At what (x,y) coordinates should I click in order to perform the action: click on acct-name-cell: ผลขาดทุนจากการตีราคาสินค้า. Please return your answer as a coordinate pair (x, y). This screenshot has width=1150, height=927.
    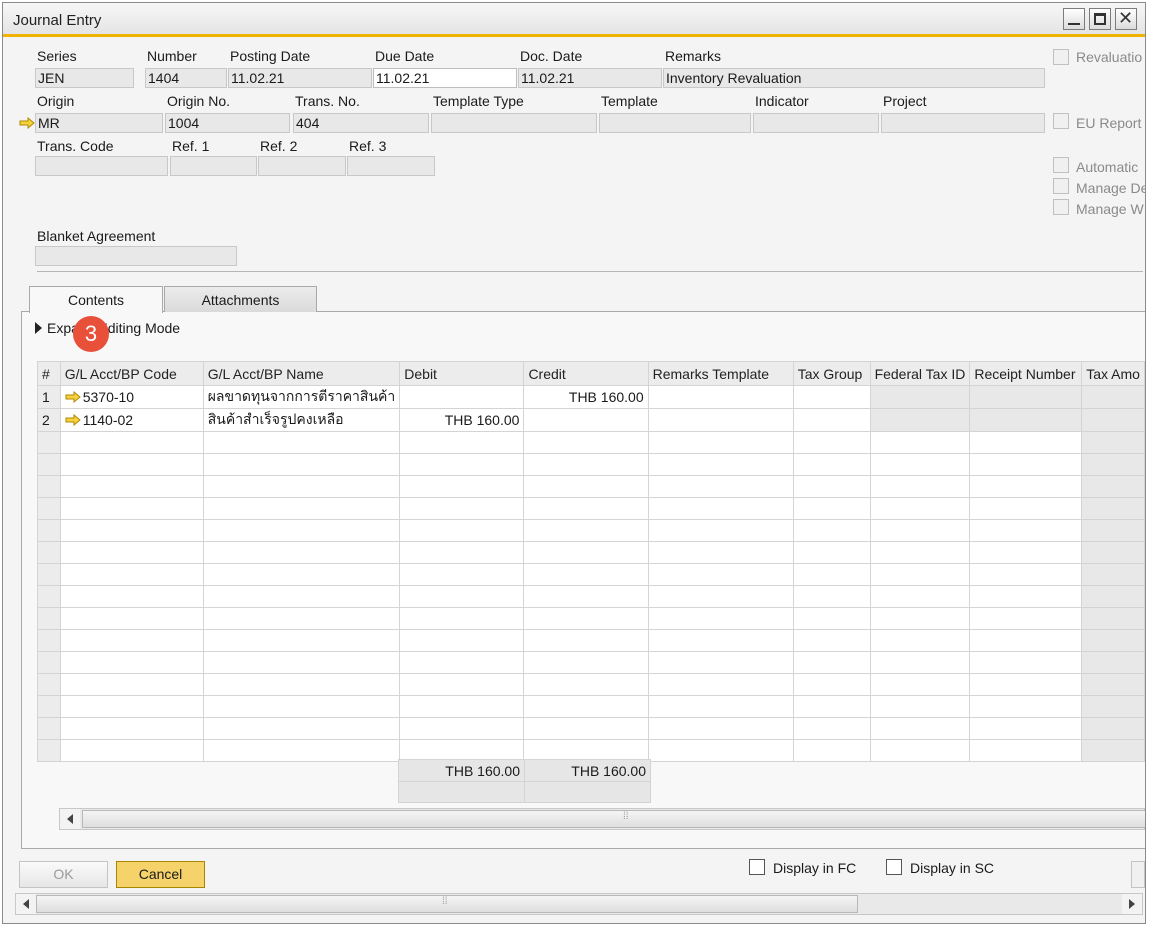
    Looking at the image, I should click on (301, 397).